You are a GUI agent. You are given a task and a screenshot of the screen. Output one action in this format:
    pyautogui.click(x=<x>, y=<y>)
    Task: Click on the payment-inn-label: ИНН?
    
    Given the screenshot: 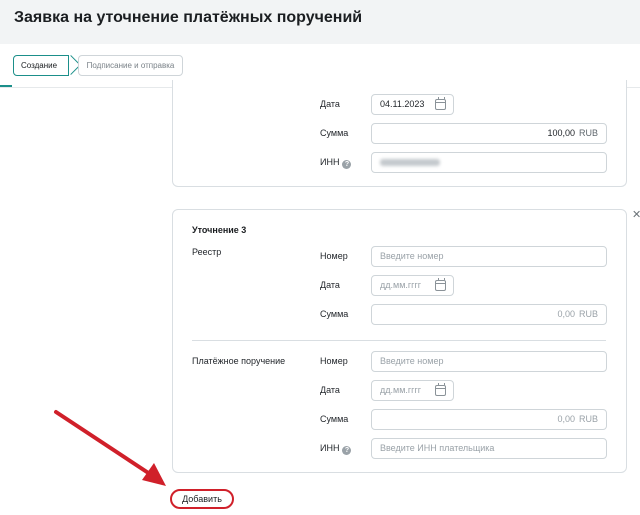 What is the action you would take?
    pyautogui.click(x=336, y=449)
    